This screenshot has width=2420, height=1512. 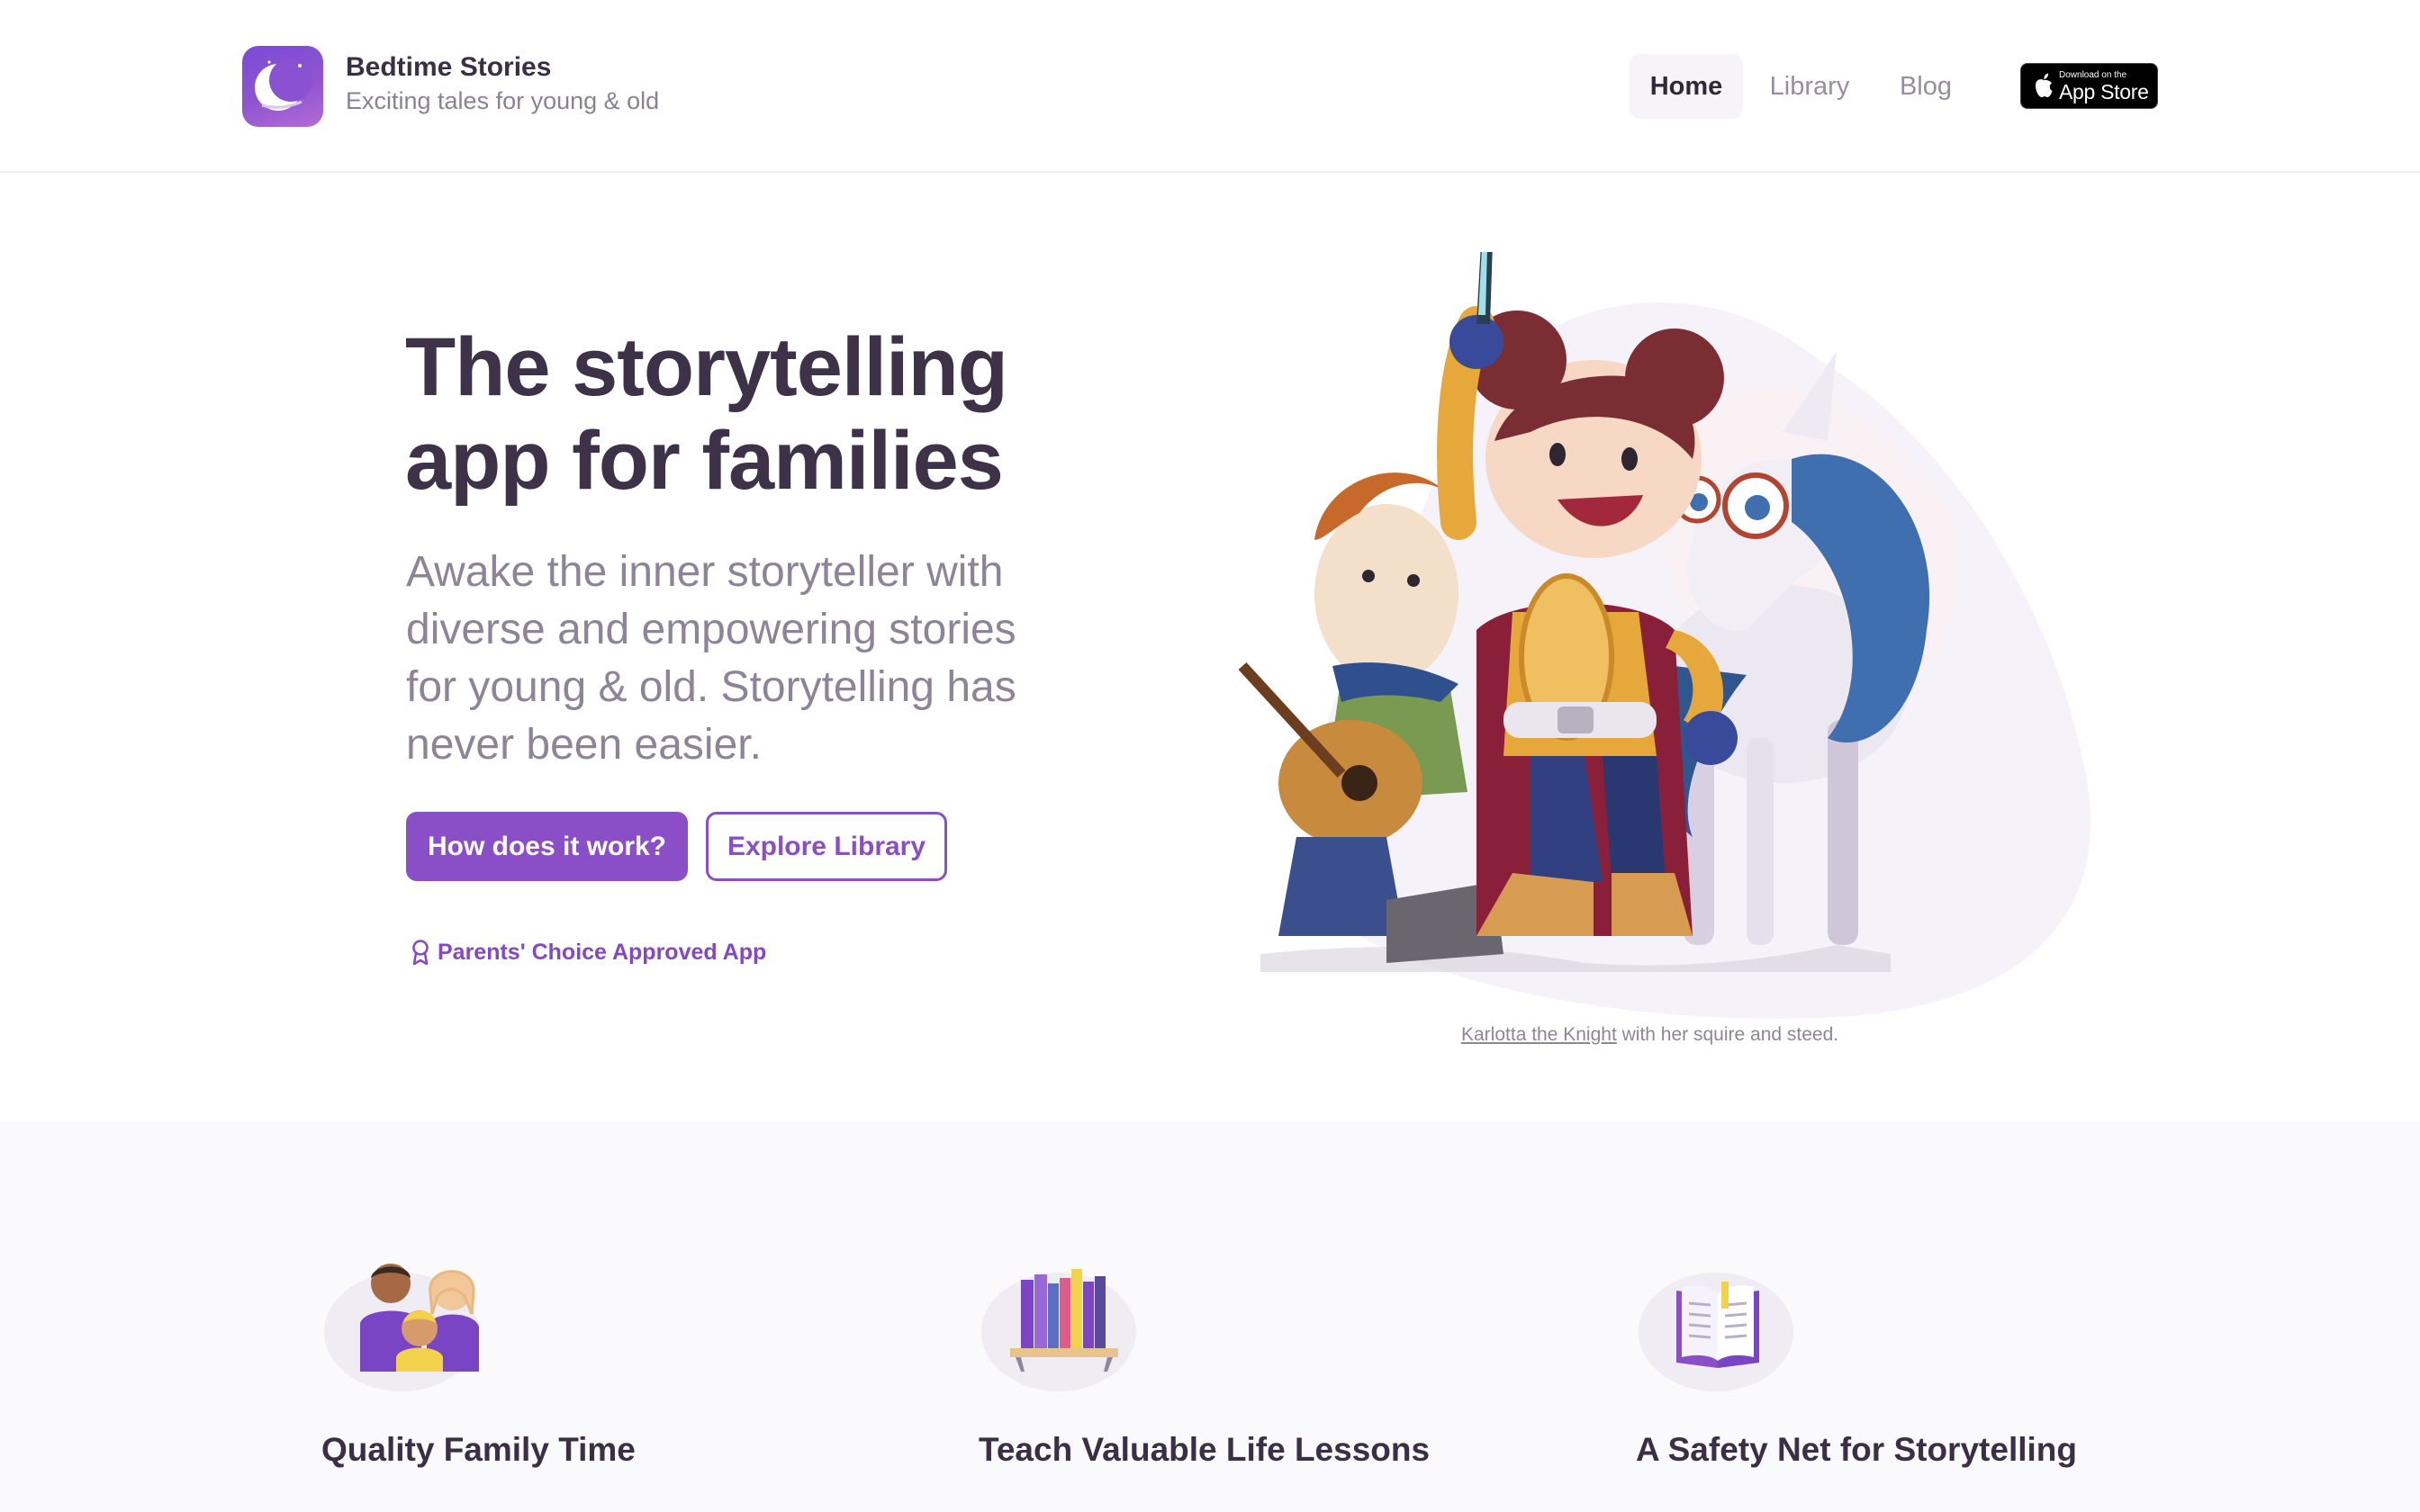 I want to click on brand-name: Bedtime Stories, so click(x=448, y=67).